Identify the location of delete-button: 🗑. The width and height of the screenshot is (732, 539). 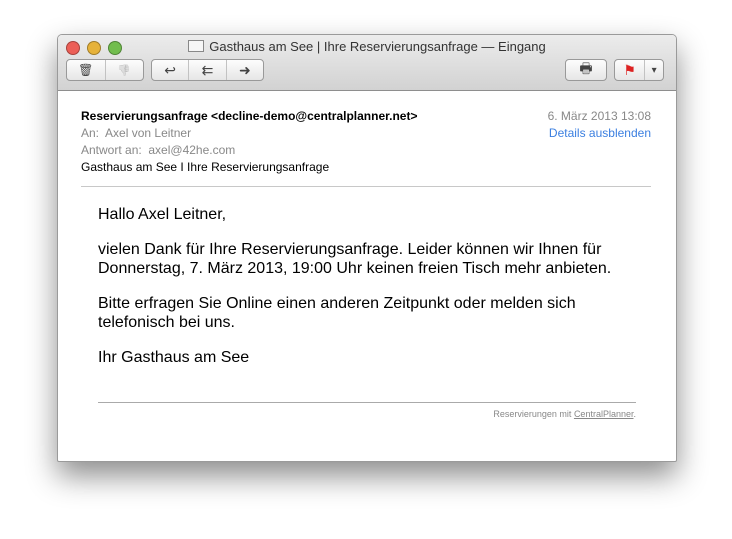
(86, 70).